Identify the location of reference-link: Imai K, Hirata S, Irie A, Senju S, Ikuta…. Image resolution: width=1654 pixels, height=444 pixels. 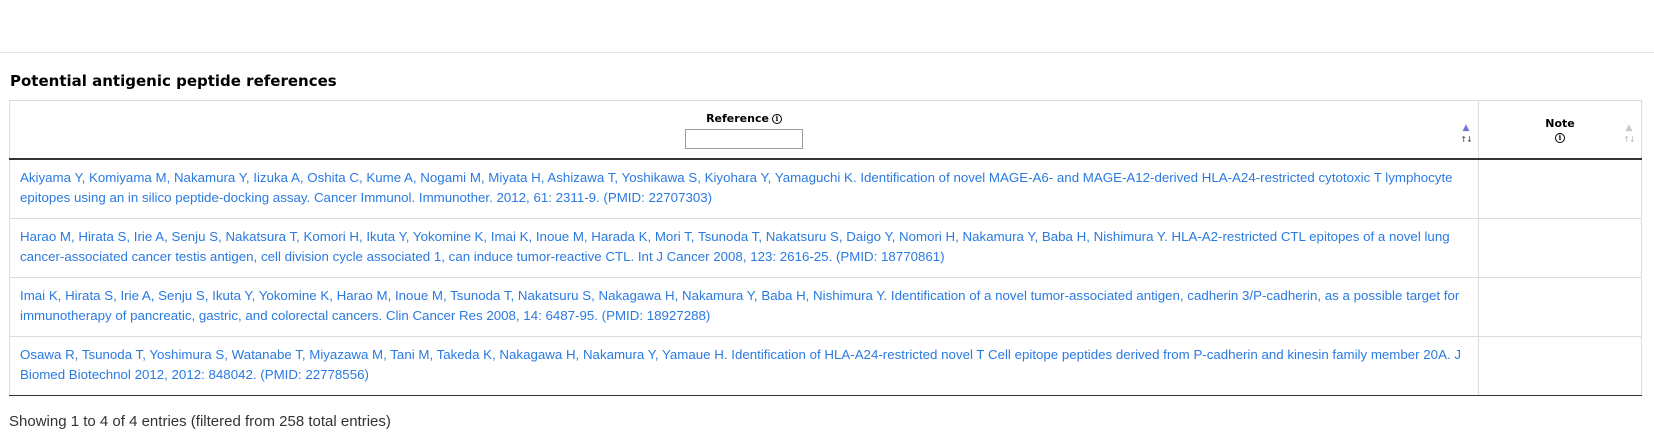
(739, 305).